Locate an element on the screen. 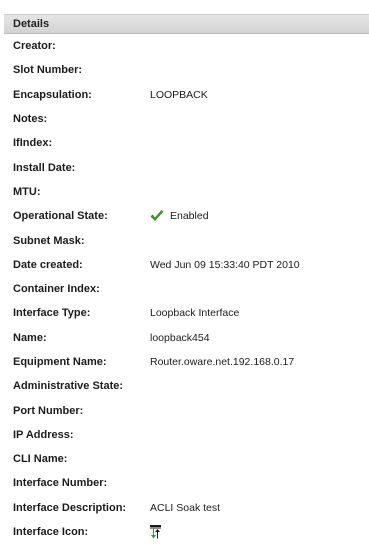 This screenshot has height=544, width=369. interface-description-value: ACLI Soak test is located at coordinates (185, 507).